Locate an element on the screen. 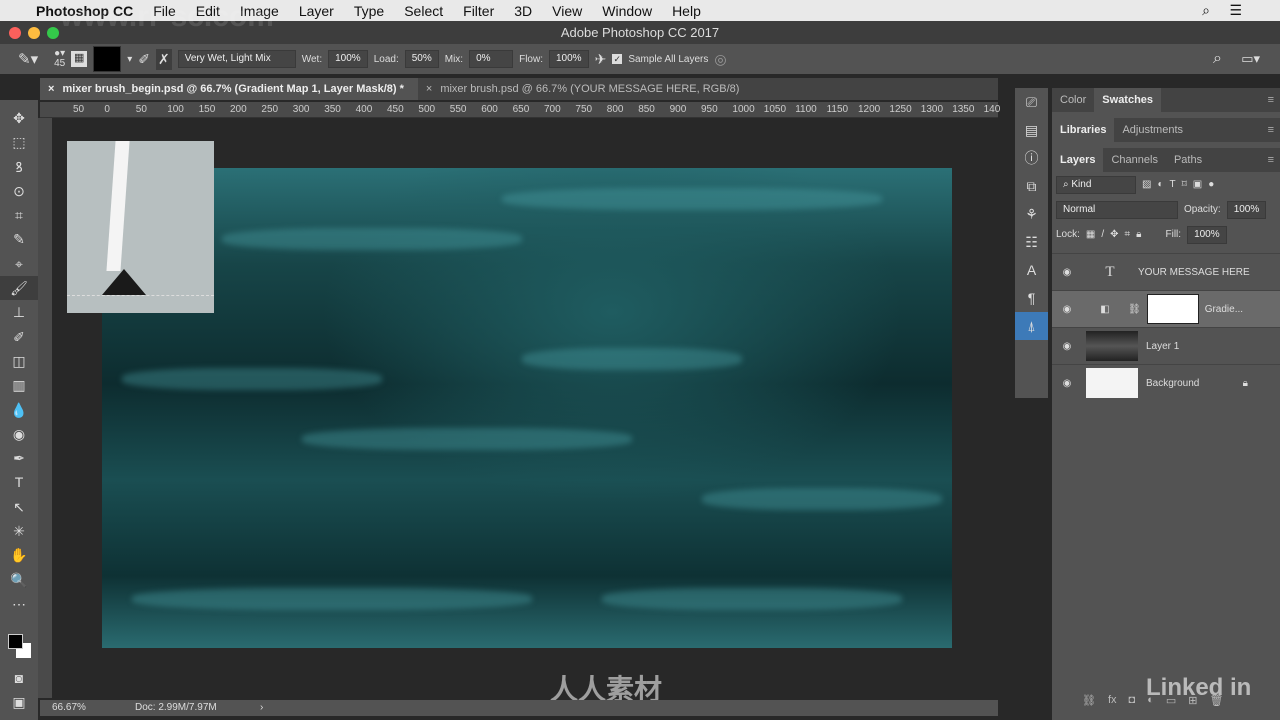 The height and width of the screenshot is (720, 1280). lock-position-icon: ✥ is located at coordinates (1114, 234).